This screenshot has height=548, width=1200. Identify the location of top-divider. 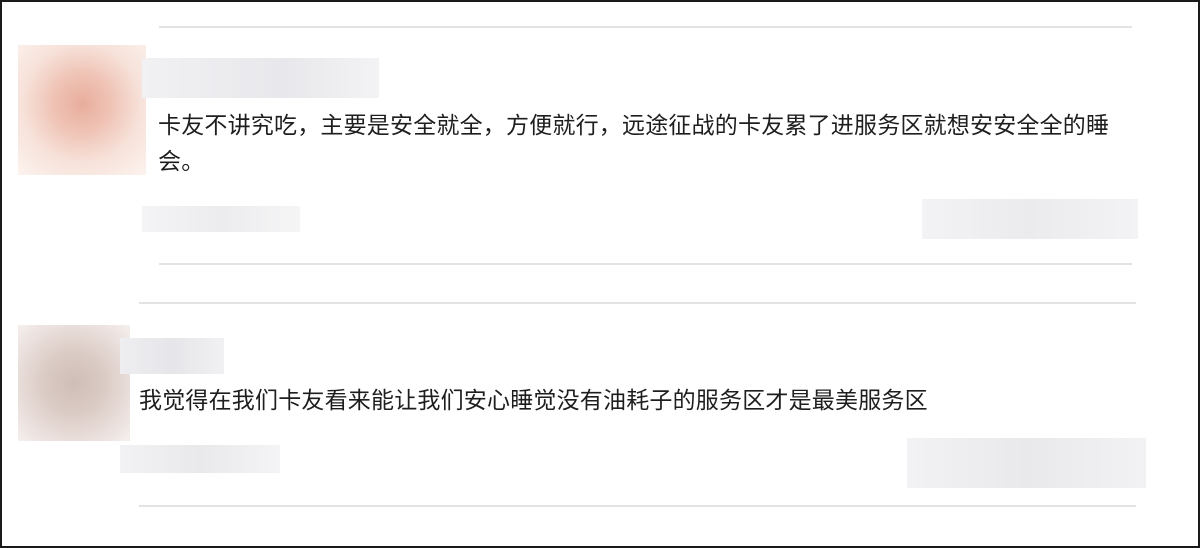
(645, 27).